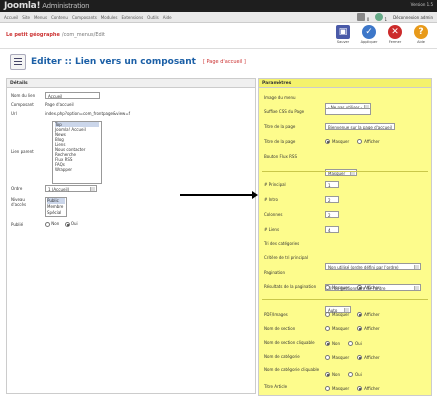  Describe the element at coordinates (360, 358) in the screenshot. I see `category-name-show-radio` at that location.